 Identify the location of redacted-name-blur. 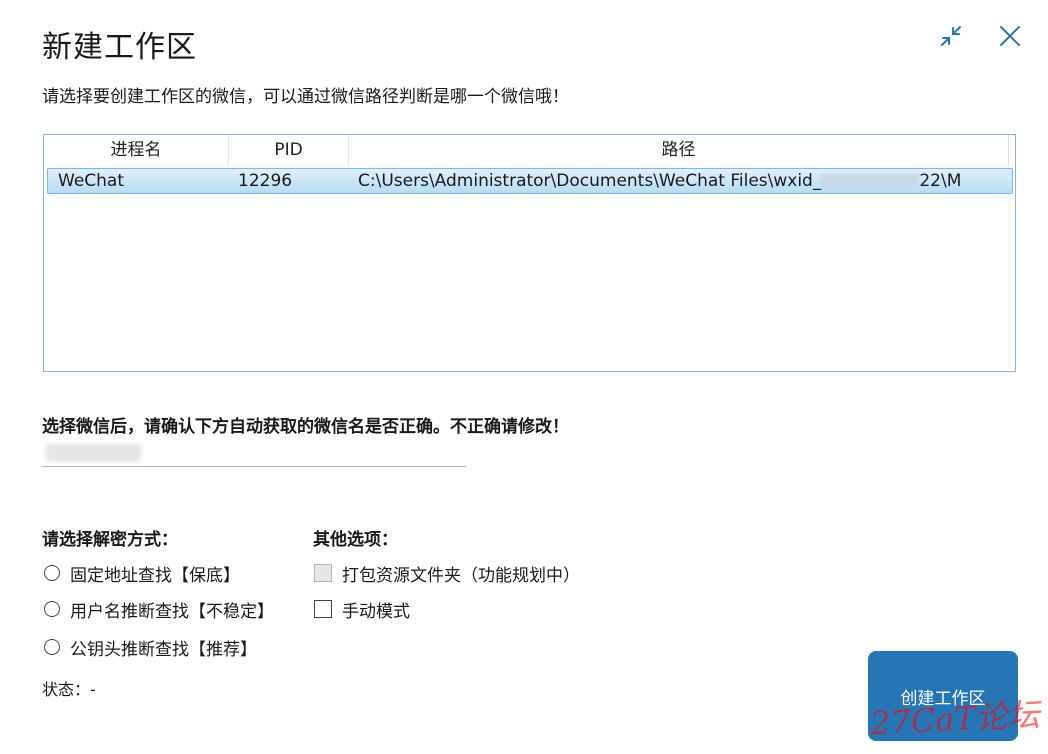
(93, 453).